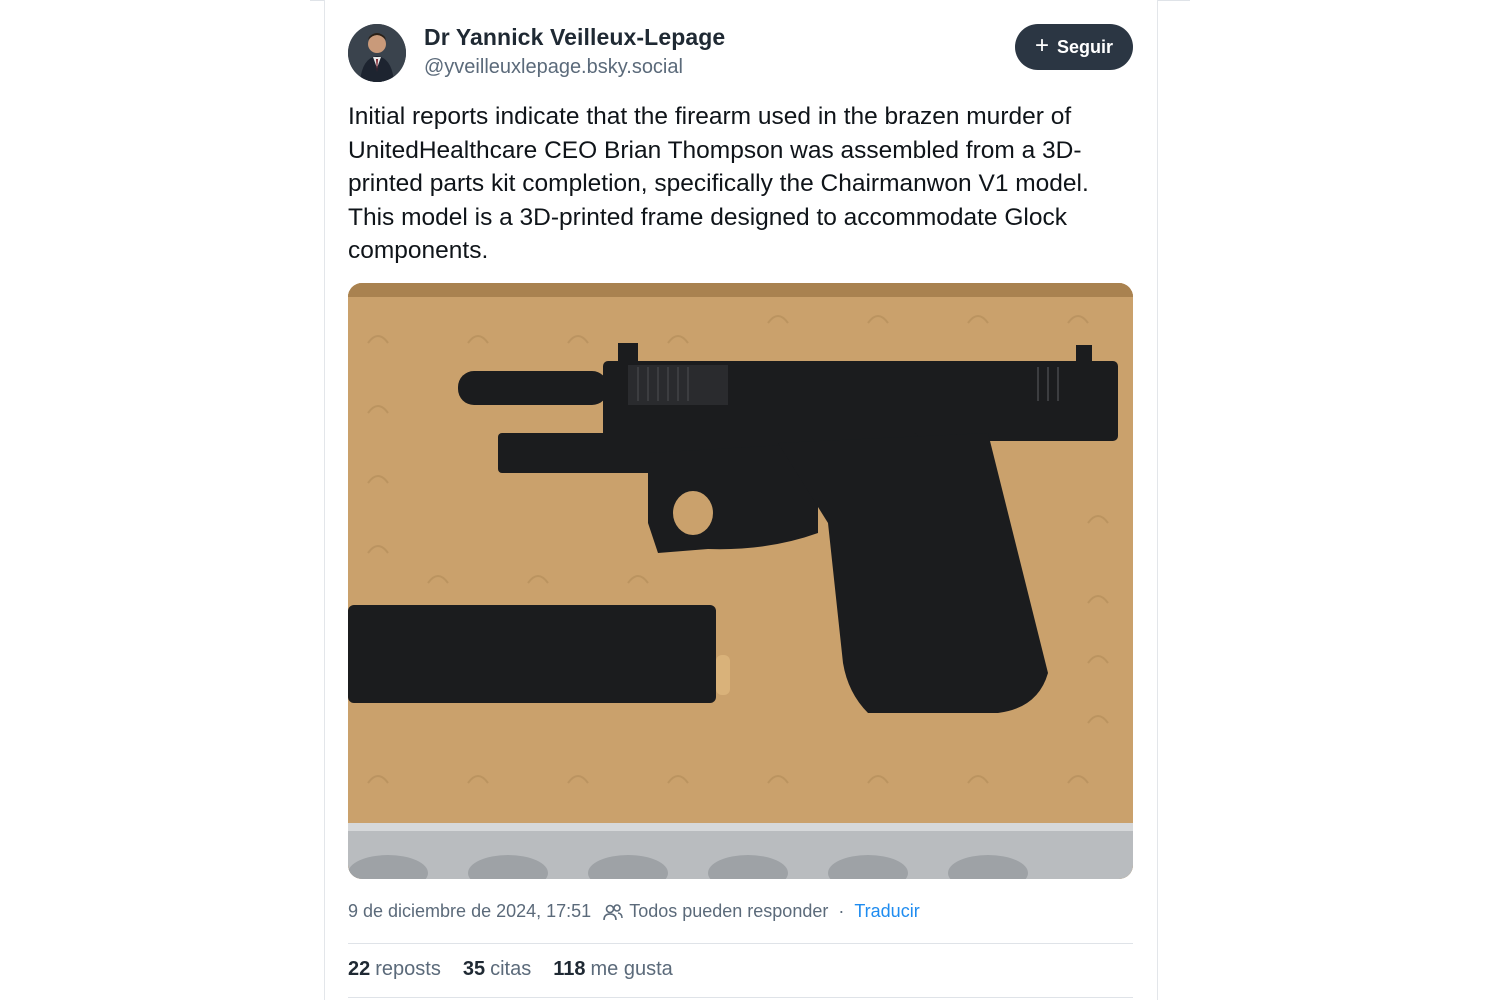 This screenshot has height=1000, width=1500. Describe the element at coordinates (408, 969) in the screenshot. I see `reposts-label: reposts` at that location.